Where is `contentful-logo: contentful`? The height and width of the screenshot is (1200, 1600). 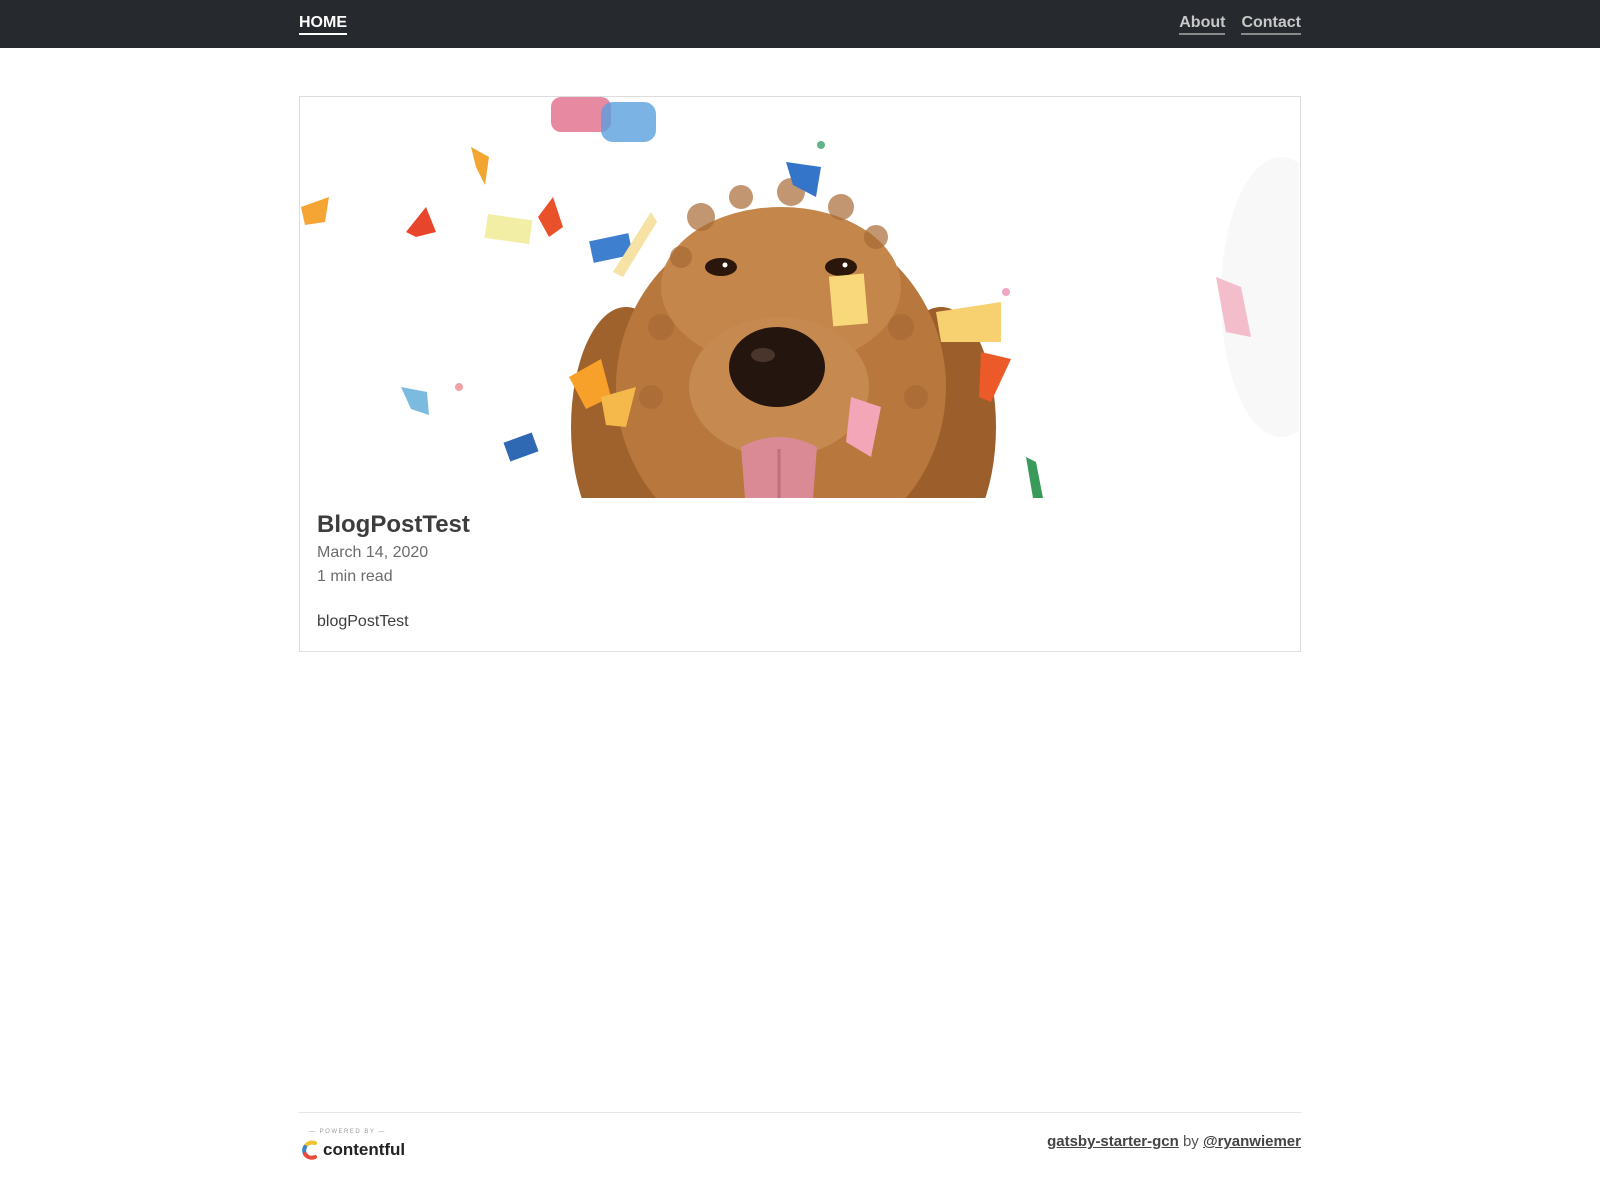
contentful-logo: contentful is located at coordinates (353, 1150).